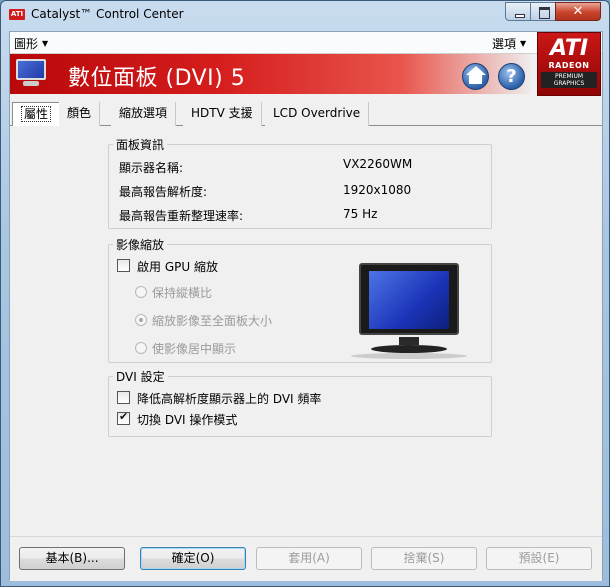  Describe the element at coordinates (26, 44) in the screenshot. I see `menu-graphics-label: 圖形` at that location.